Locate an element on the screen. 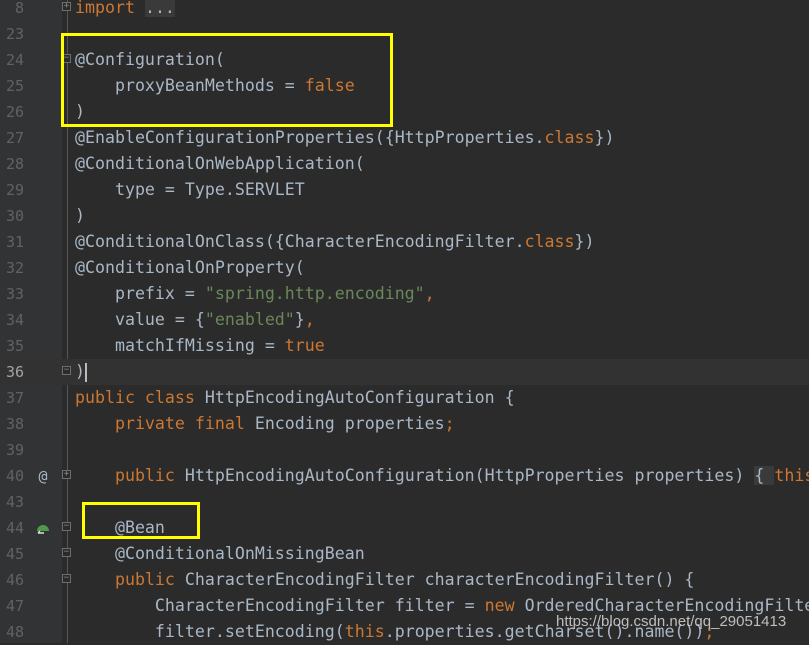 This screenshot has width=809, height=645. code-token: @ConditionalOnMissingBean is located at coordinates (220, 553).